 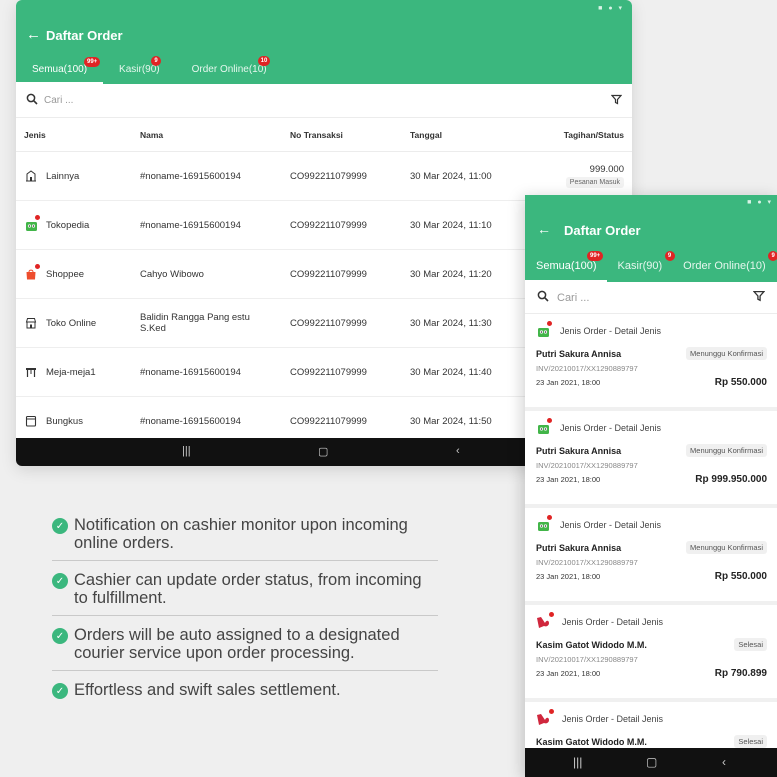 What do you see at coordinates (651, 673) in the screenshot?
I see `card-footer: 23 Jan 2021, 18:00 Rp 790.899` at bounding box center [651, 673].